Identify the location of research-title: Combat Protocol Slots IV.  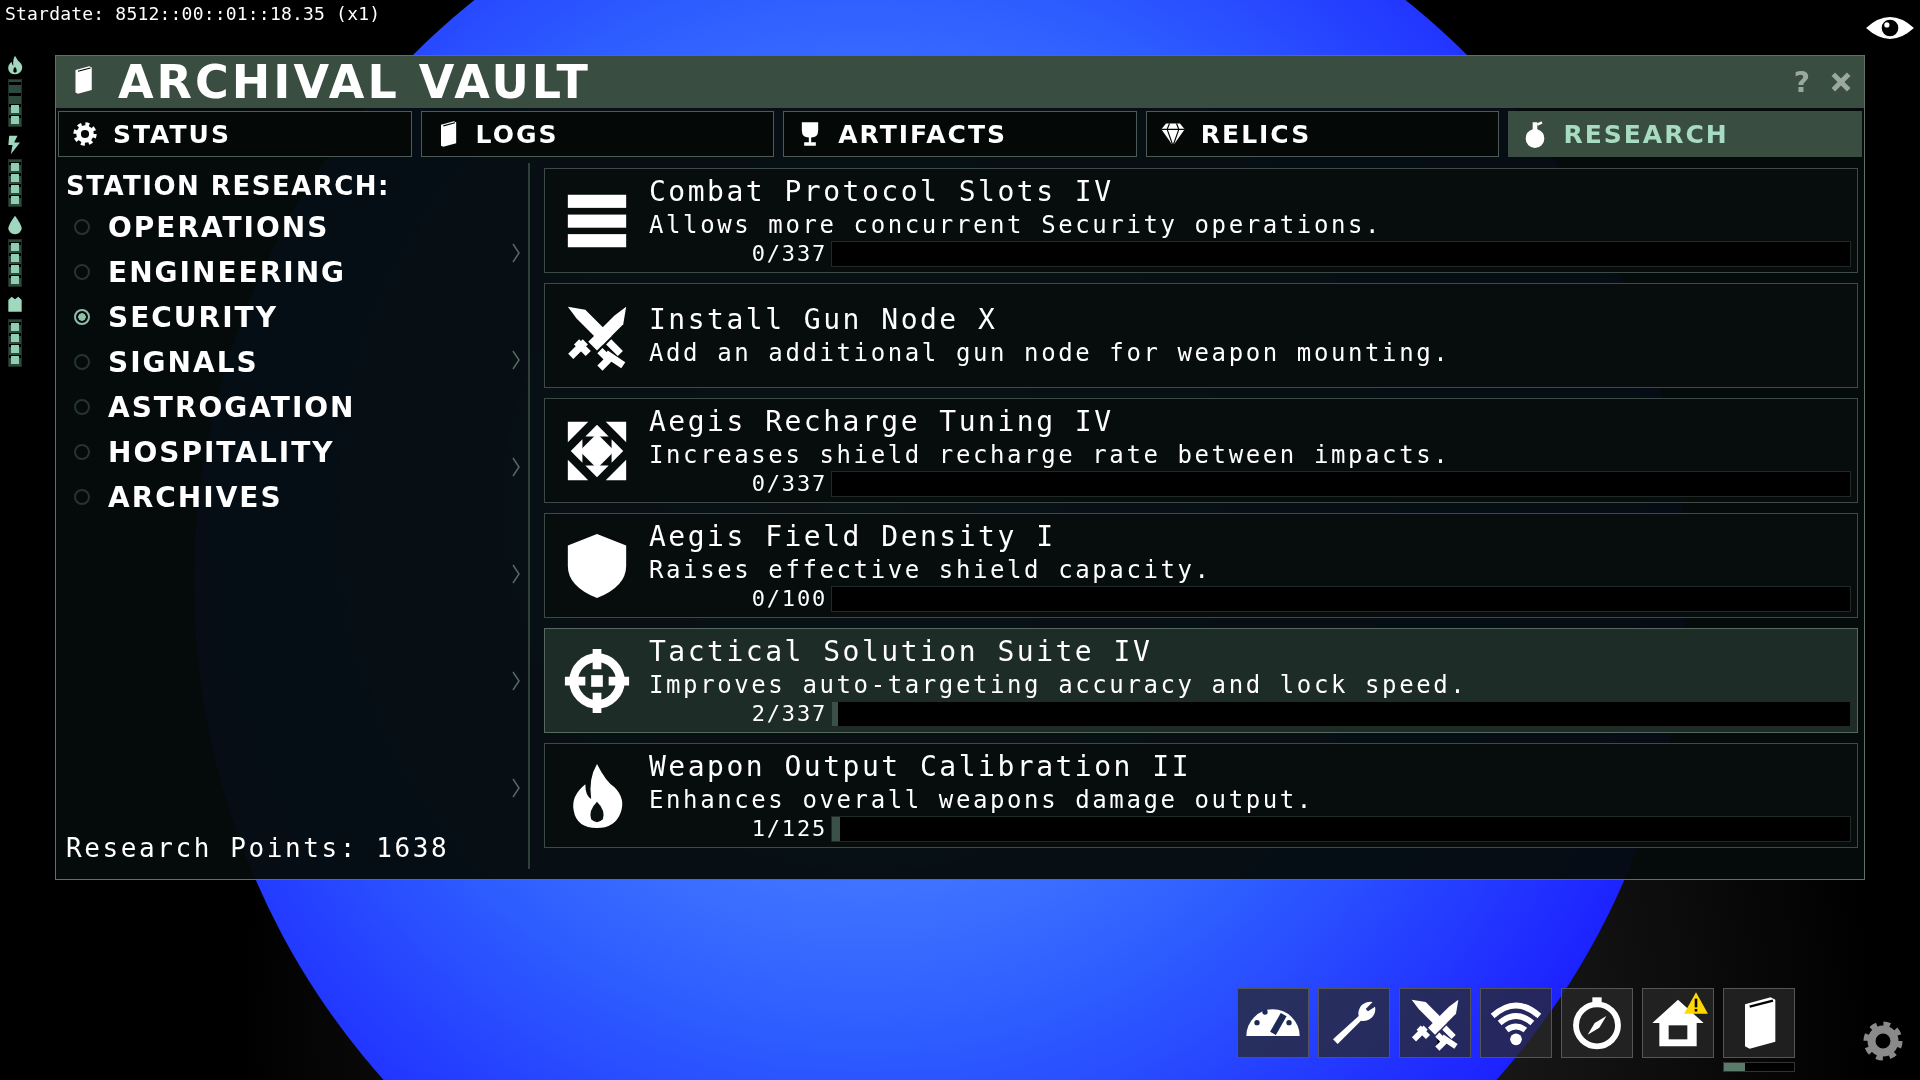
(882, 191).